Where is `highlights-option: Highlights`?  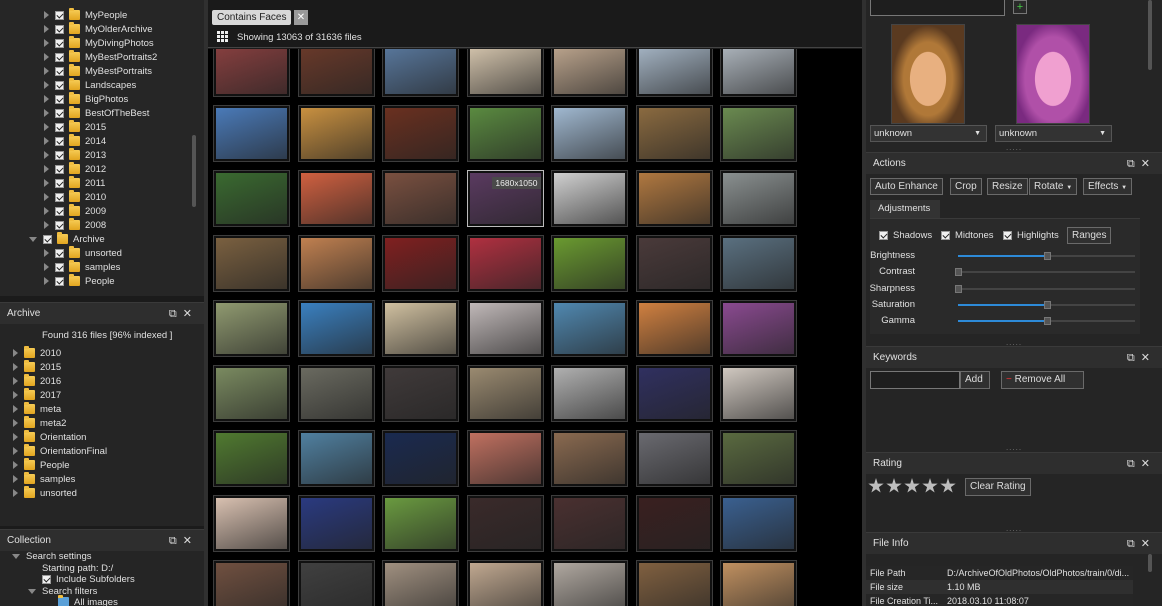
highlights-option: Highlights is located at coordinates (1031, 236).